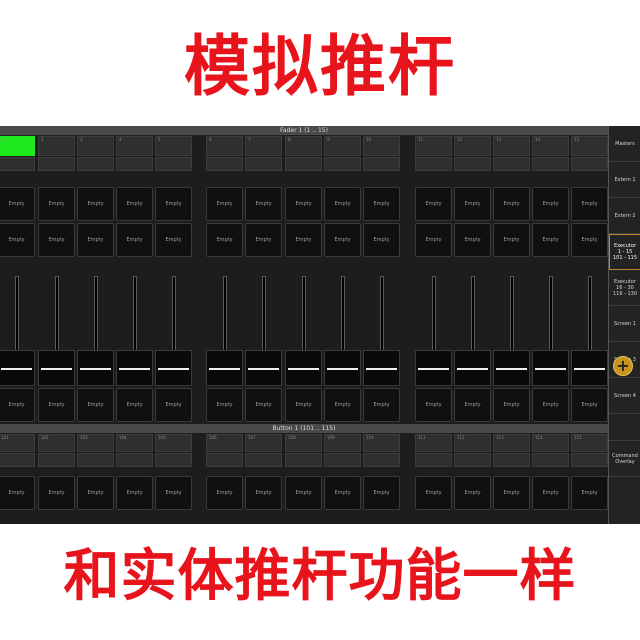 Image resolution: width=640 pixels, height=640 pixels. Describe the element at coordinates (624, 396) in the screenshot. I see `right-panel-item: Screen 4` at that location.